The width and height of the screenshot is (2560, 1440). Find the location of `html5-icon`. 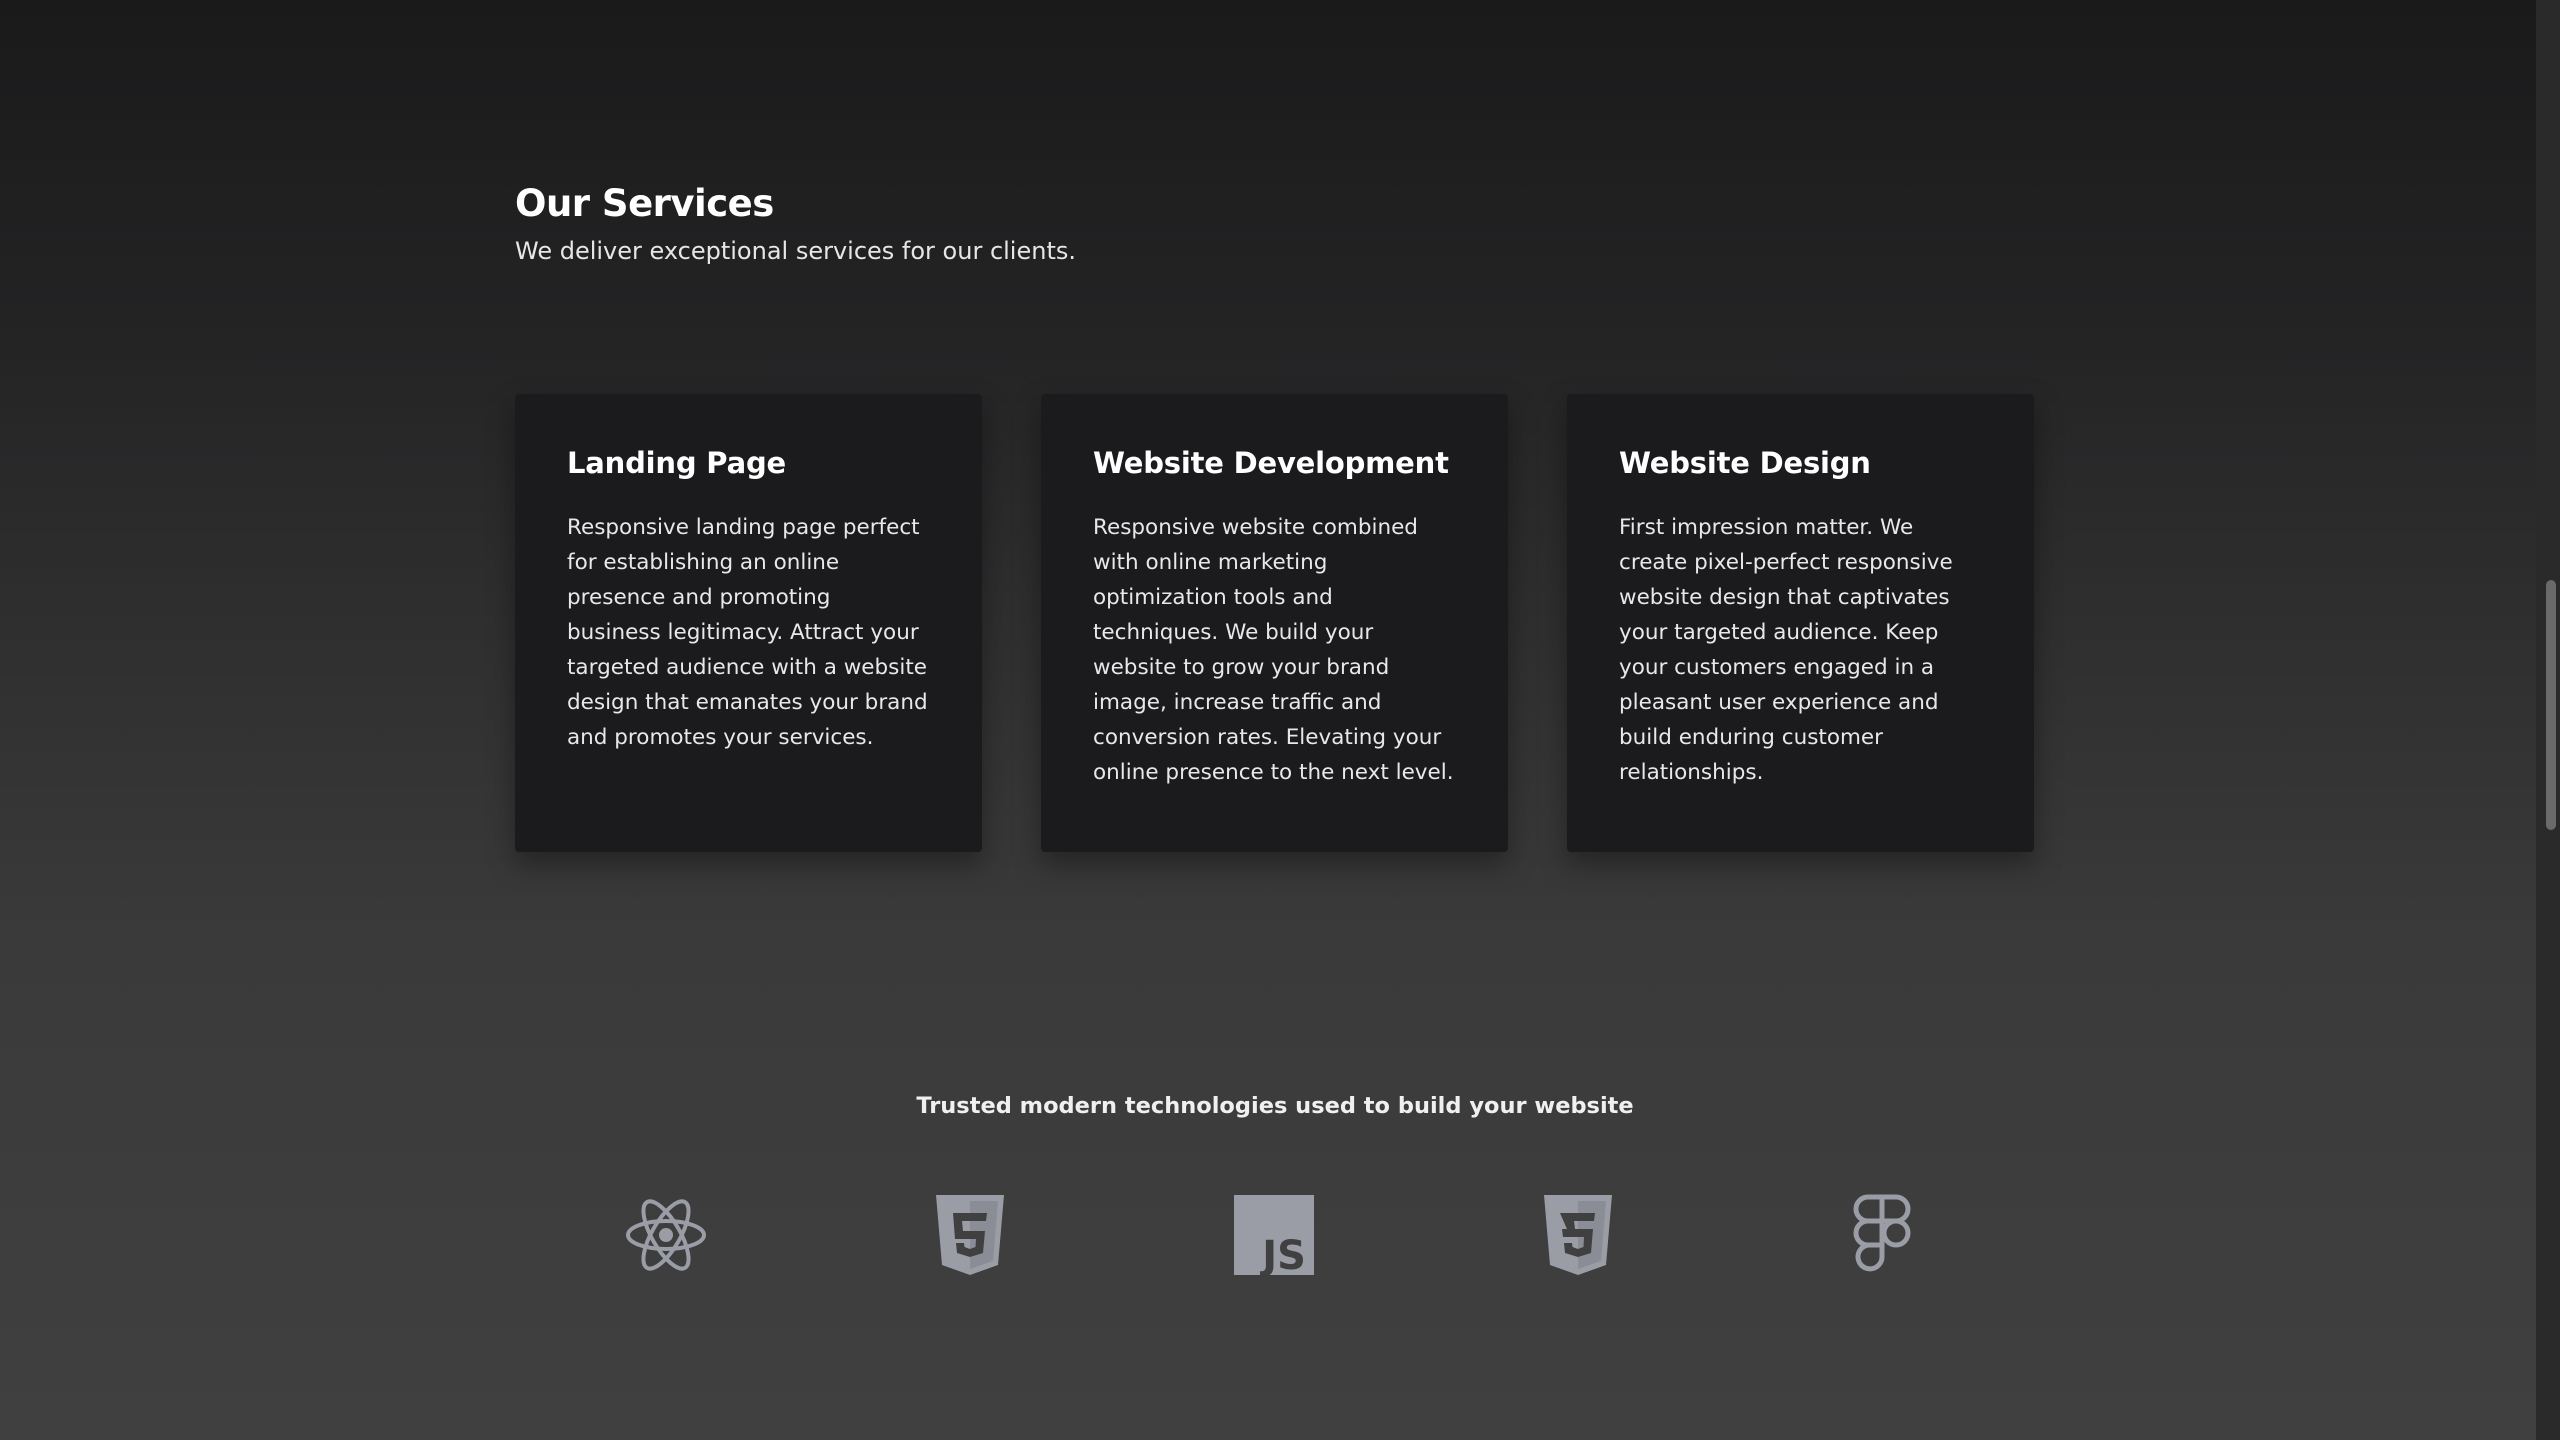

html5-icon is located at coordinates (970, 1235).